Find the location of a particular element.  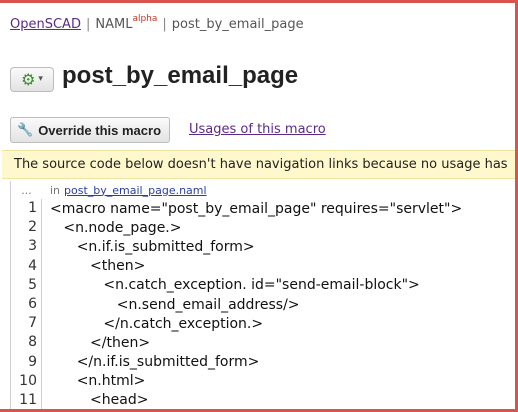

code-text: <n.if.is_submitted_form> is located at coordinates (152, 246).